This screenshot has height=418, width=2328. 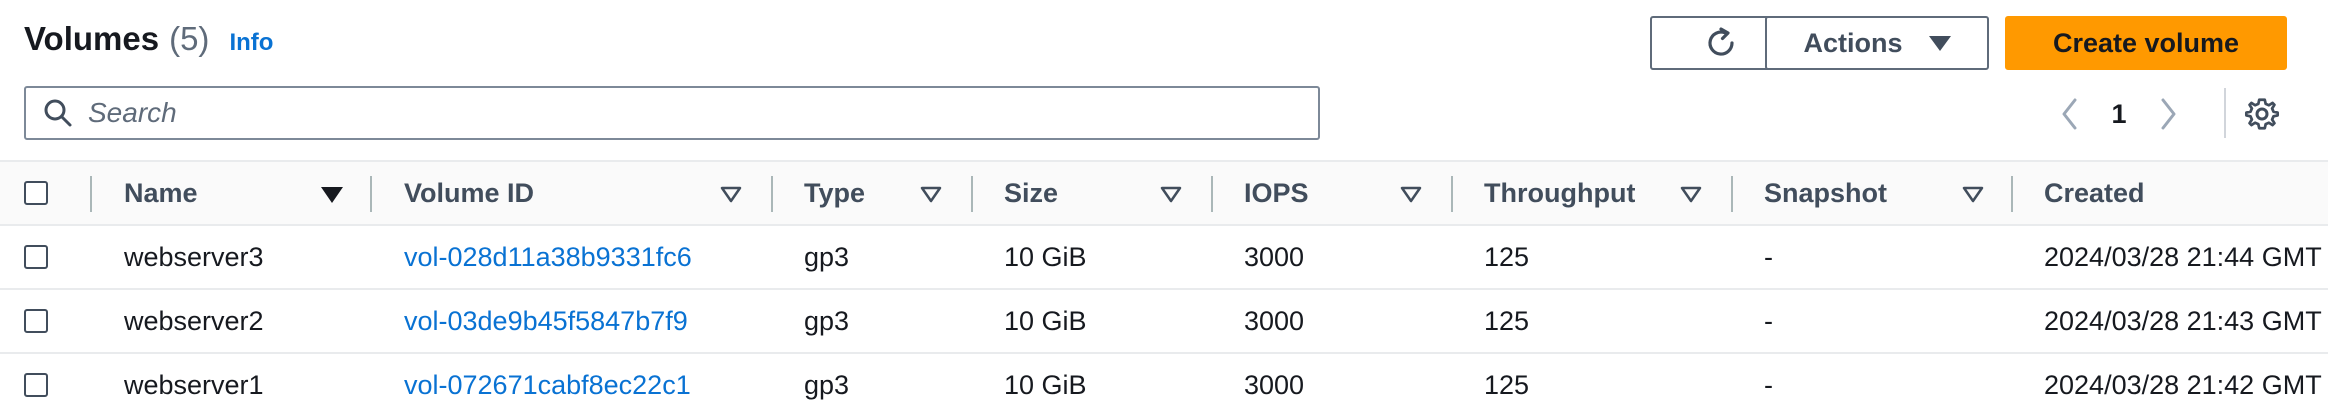 I want to click on page-header: Volumes (5) Info, so click(x=148, y=43).